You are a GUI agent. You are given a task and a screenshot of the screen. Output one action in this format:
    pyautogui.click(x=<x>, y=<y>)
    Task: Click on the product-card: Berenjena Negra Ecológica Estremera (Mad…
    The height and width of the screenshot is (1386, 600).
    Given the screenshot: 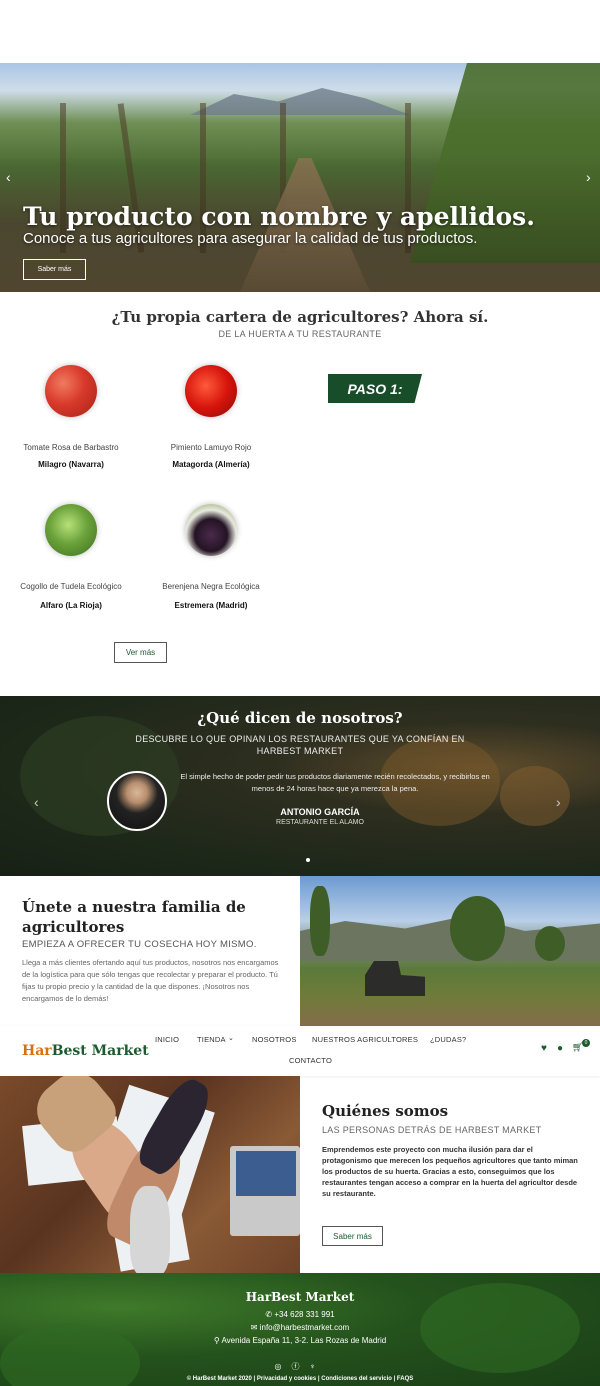 What is the action you would take?
    pyautogui.click(x=211, y=557)
    